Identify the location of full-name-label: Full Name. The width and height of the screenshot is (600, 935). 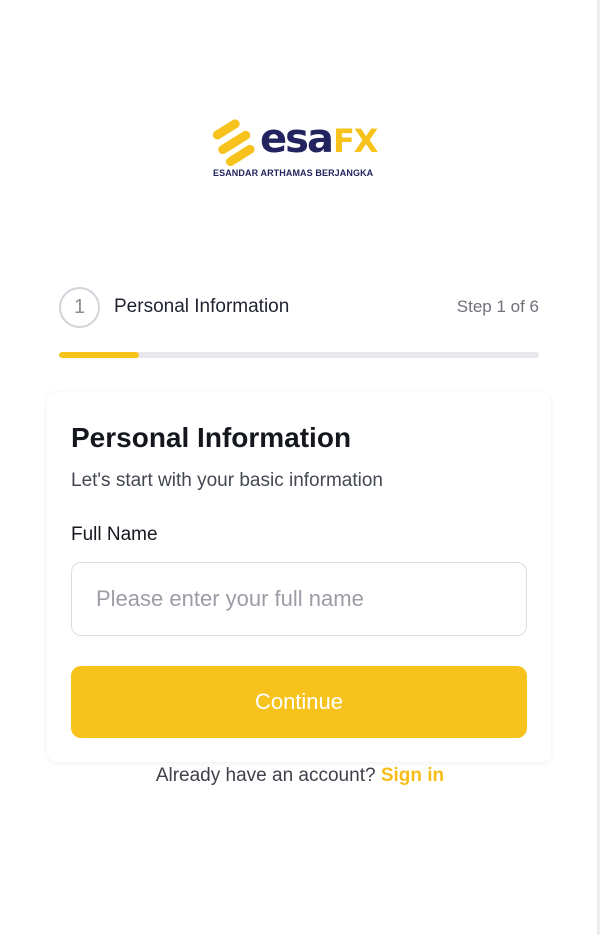
(114, 534).